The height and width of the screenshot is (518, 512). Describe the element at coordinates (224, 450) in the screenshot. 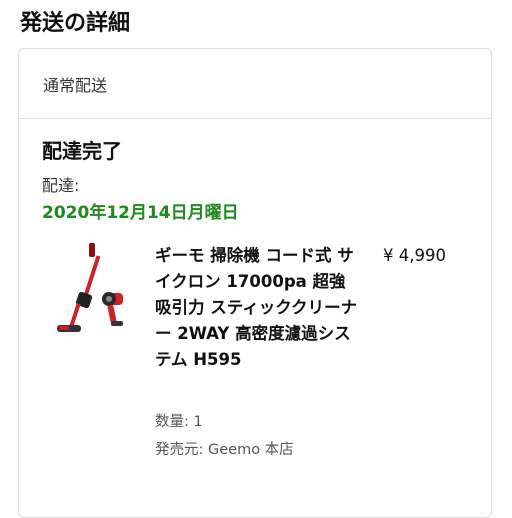

I see `product-seller: 発売元: Geemo 本店` at that location.